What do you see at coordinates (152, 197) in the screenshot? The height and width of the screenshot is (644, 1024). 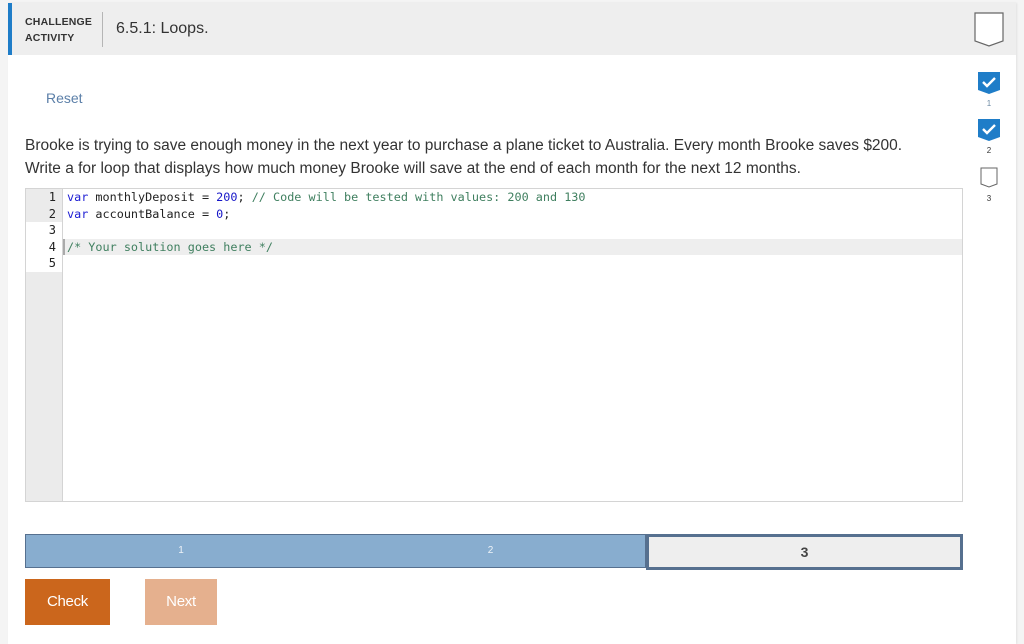 I see `code-text: monthlyDeposit =` at bounding box center [152, 197].